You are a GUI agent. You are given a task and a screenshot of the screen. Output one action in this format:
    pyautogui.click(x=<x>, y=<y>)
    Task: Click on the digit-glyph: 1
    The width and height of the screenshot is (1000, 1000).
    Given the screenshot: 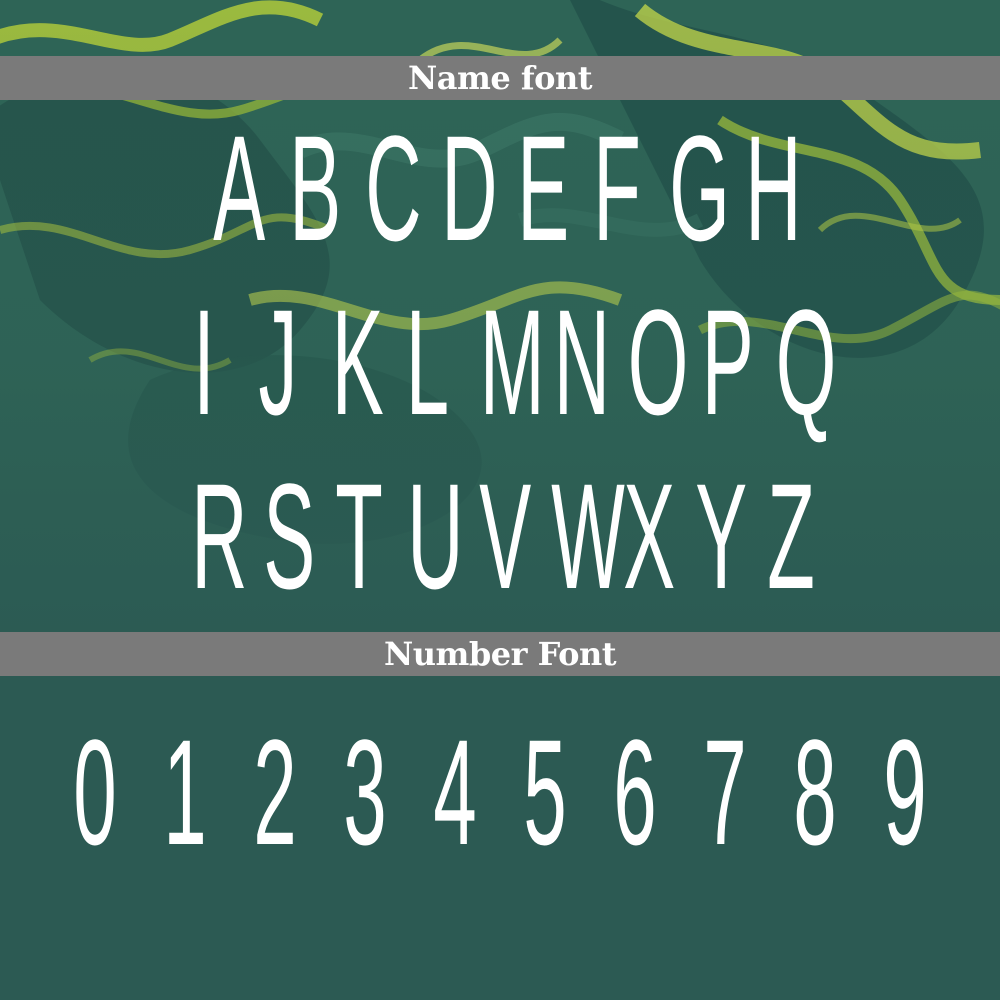 What is the action you would take?
    pyautogui.click(x=185, y=792)
    